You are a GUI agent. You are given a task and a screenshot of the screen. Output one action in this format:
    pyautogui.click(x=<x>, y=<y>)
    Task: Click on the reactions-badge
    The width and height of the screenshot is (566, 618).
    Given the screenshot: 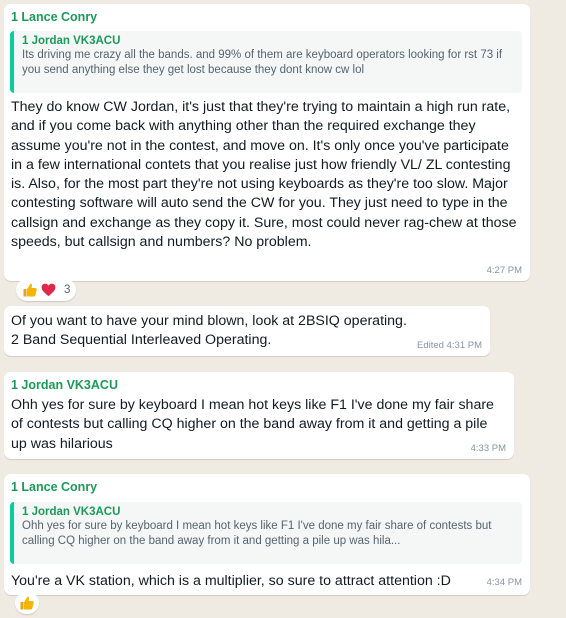 What is the action you would take?
    pyautogui.click(x=27, y=603)
    